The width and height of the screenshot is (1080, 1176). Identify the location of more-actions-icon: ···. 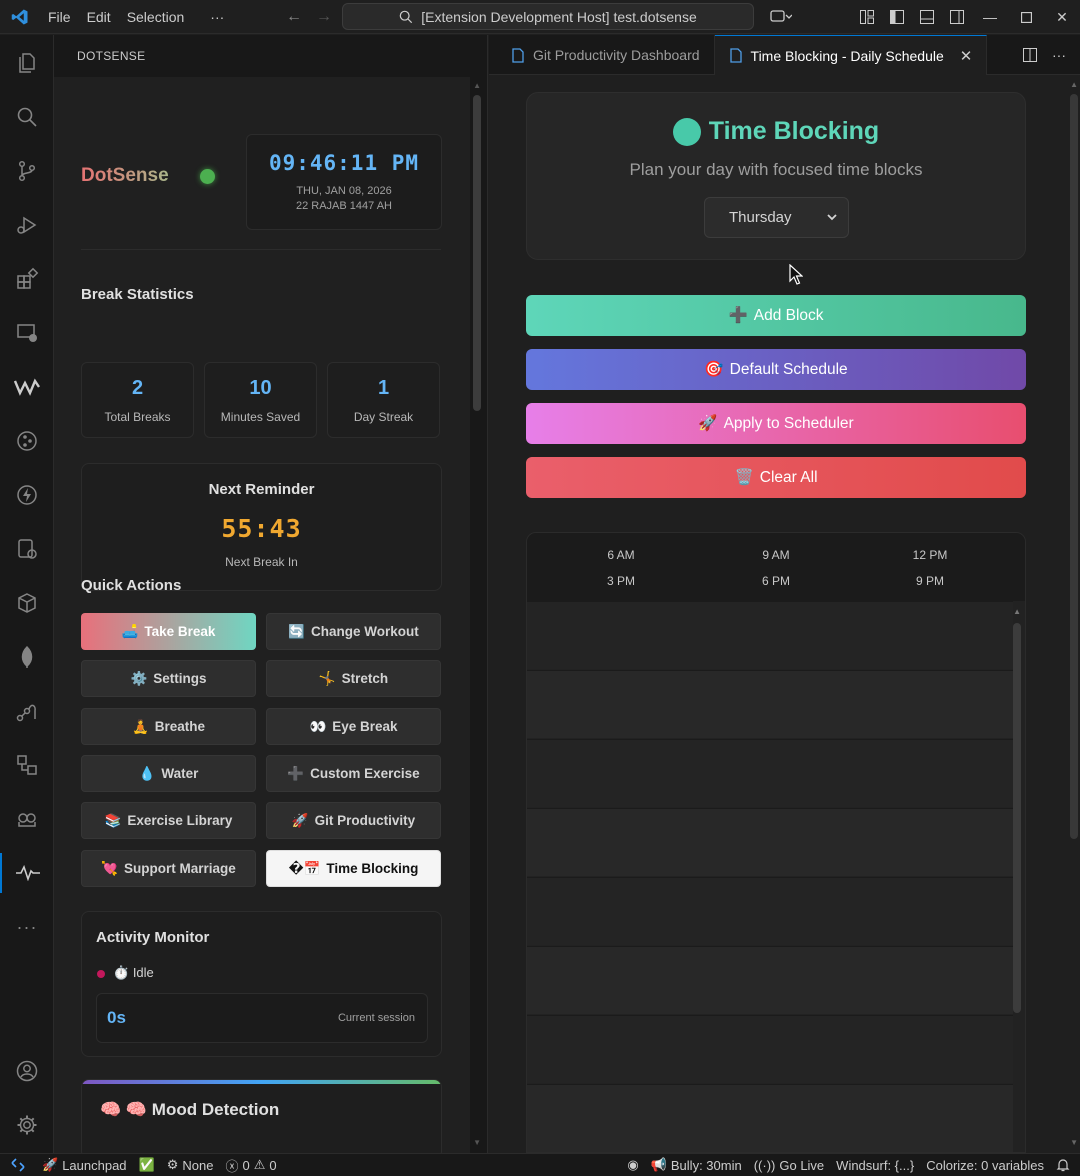
(1059, 55).